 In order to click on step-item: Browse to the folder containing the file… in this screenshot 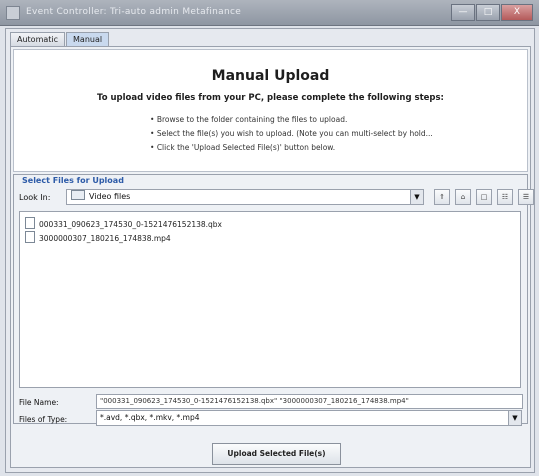, I will do `click(291, 120)`.